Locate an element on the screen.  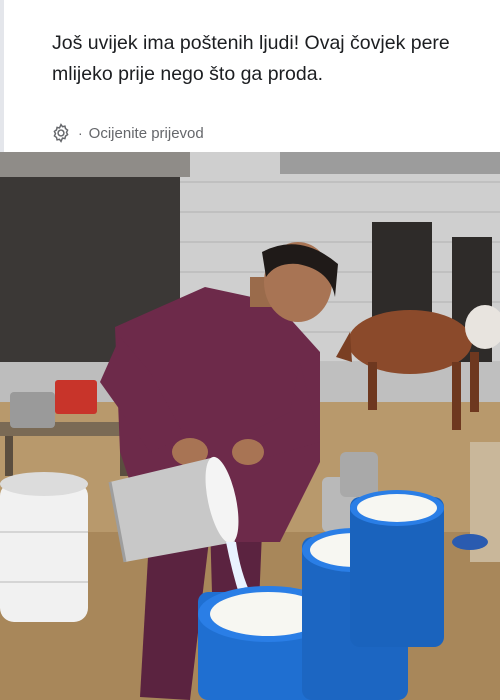
rate-translation-link: Ocijenite prijevod is located at coordinates (146, 133).